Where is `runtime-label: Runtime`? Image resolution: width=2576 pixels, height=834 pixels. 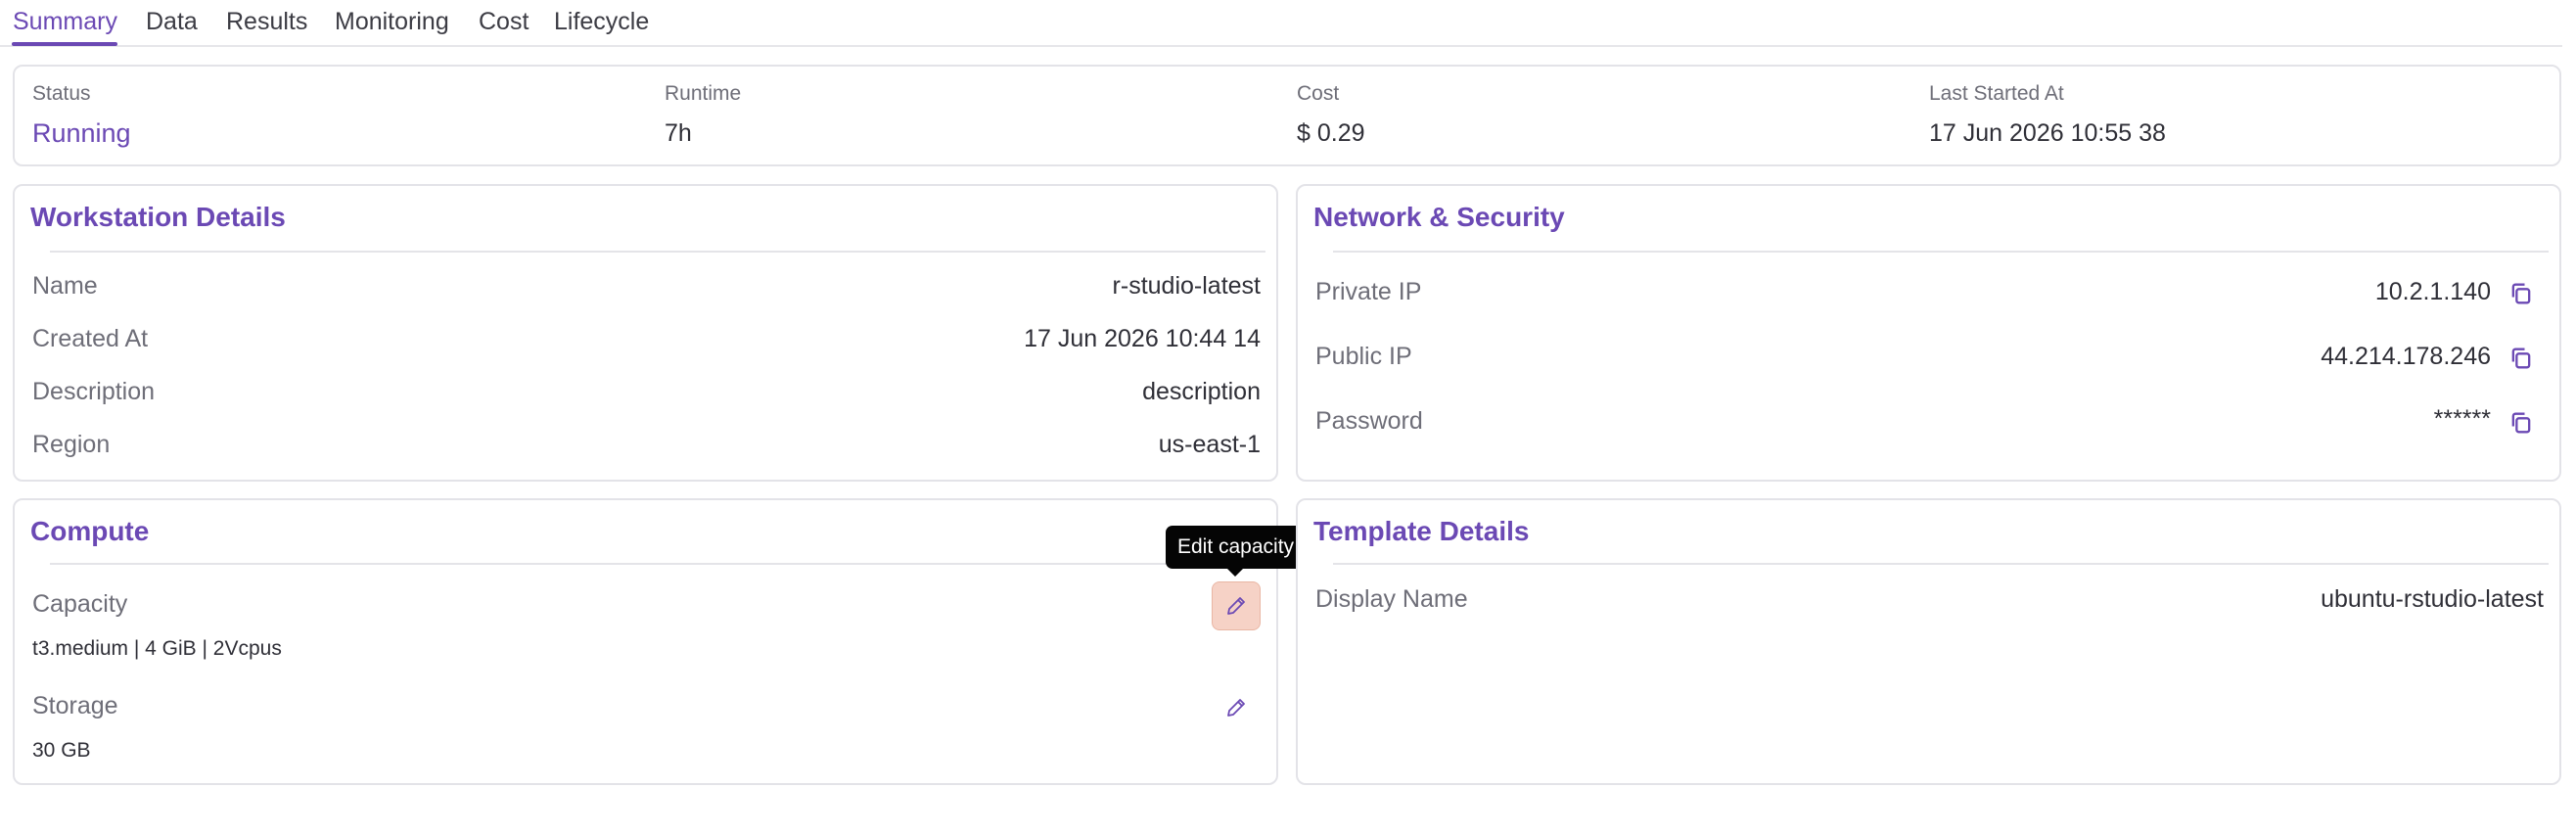
runtime-label: Runtime is located at coordinates (703, 93).